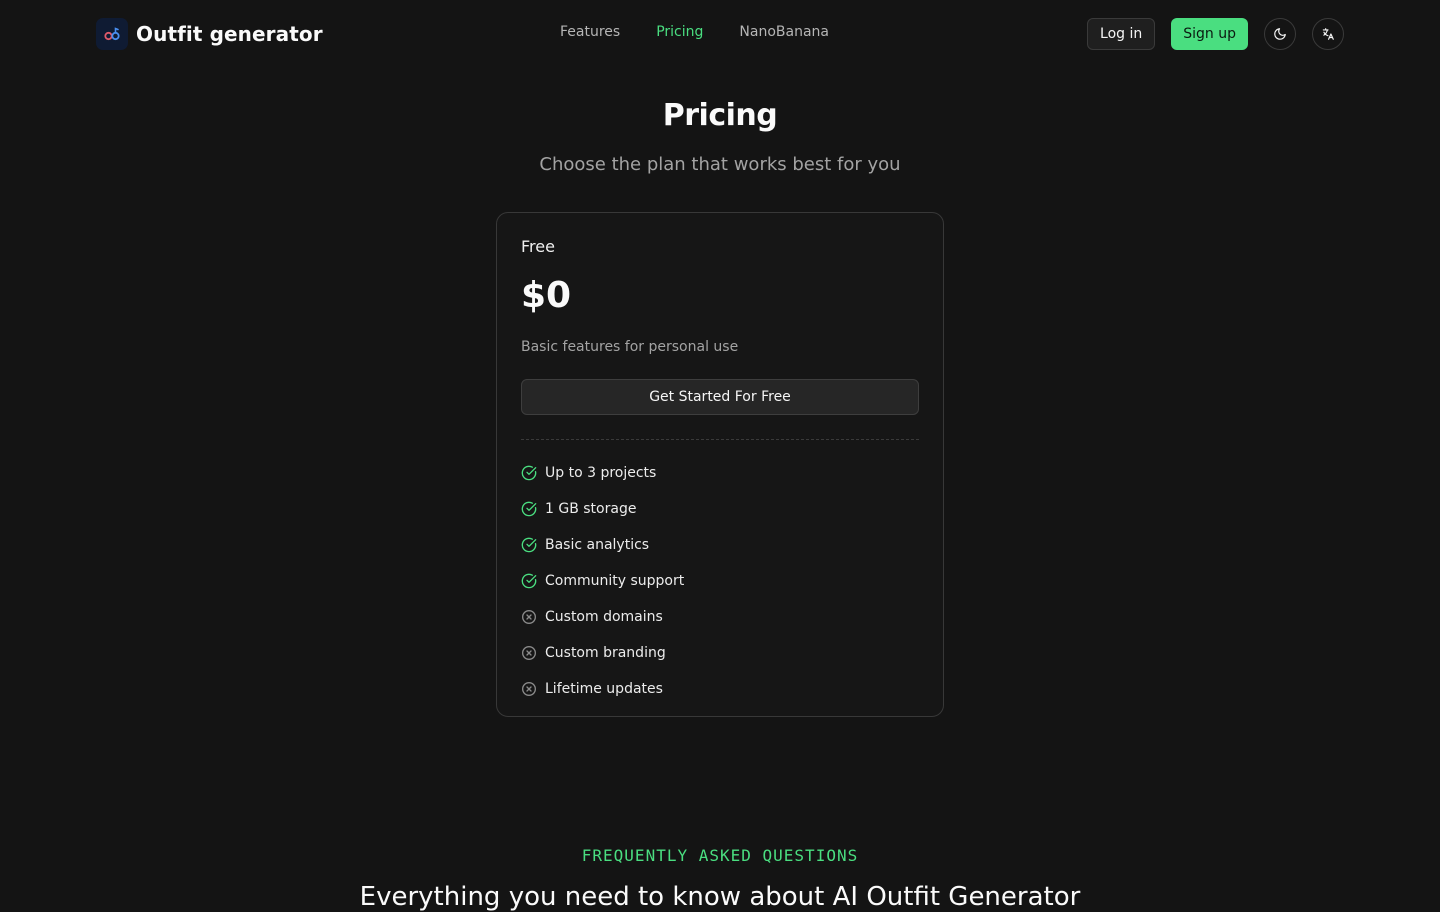 This screenshot has height=912, width=1440. I want to click on plan-price: $0, so click(546, 295).